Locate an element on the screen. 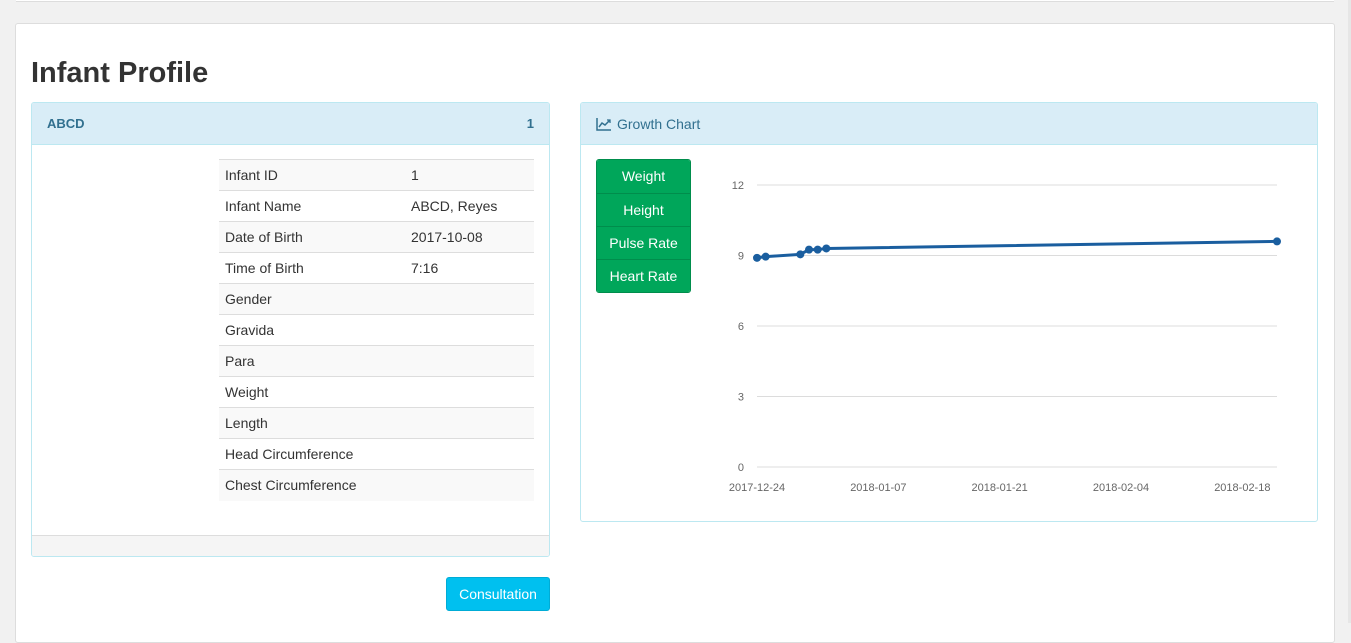  y-tick-label: 0 is located at coordinates (741, 468).